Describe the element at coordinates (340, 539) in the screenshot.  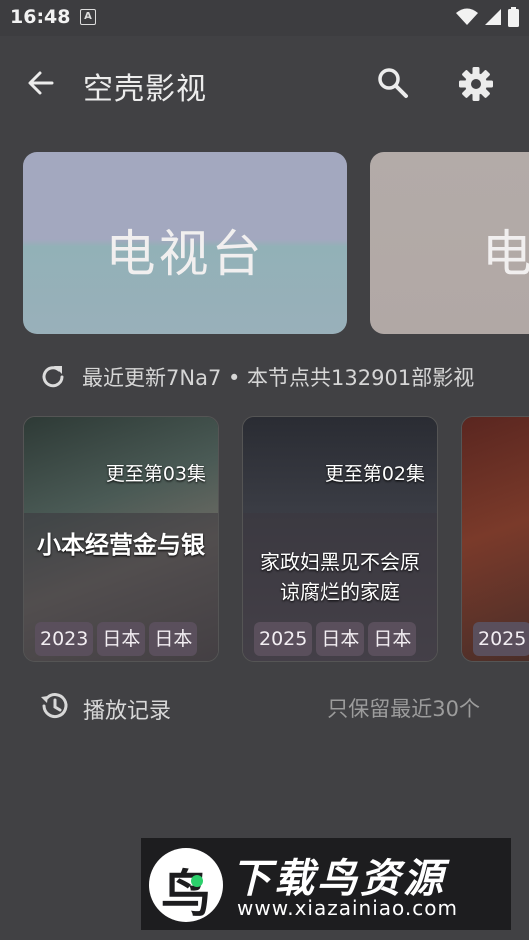
I see `movie-card: 更至第02集 家政妇黑见不会原谅腐烂的家庭 2025 日本 日本` at that location.